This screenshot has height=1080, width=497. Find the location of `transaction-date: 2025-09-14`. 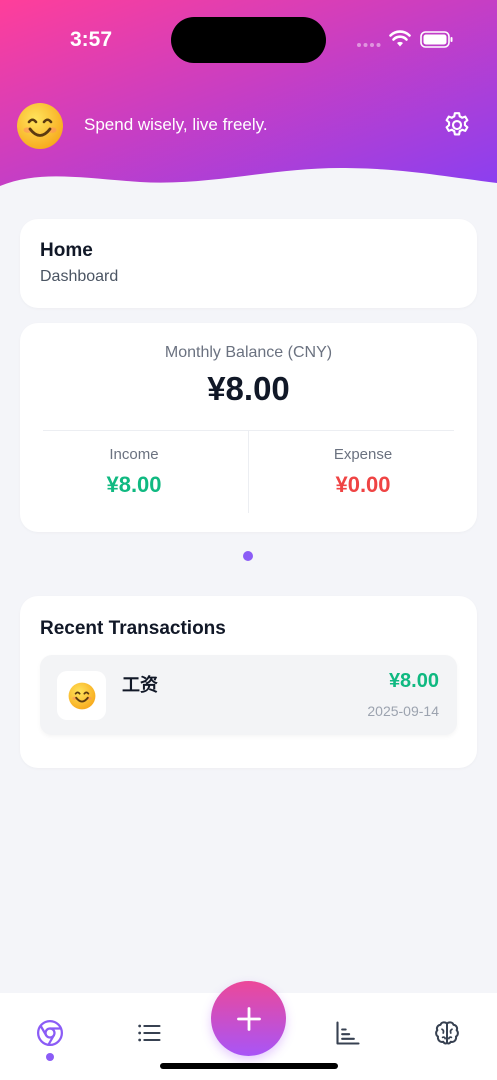

transaction-date: 2025-09-14 is located at coordinates (403, 711).